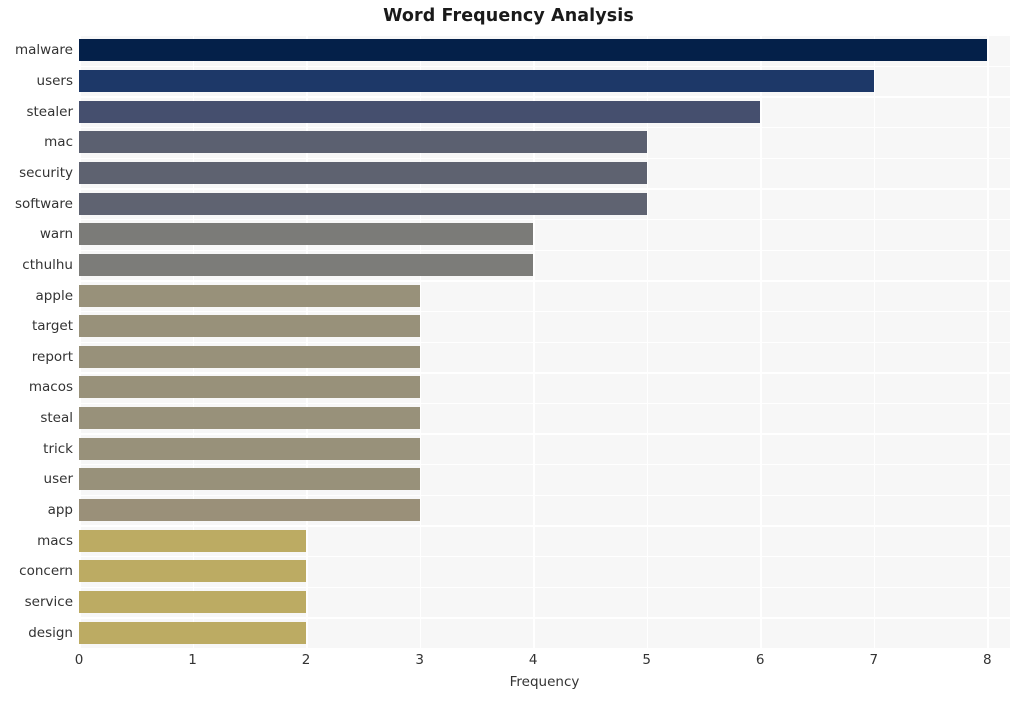 This screenshot has height=701, width=1017. What do you see at coordinates (646, 660) in the screenshot?
I see `x-axis-tick-label: 5` at bounding box center [646, 660].